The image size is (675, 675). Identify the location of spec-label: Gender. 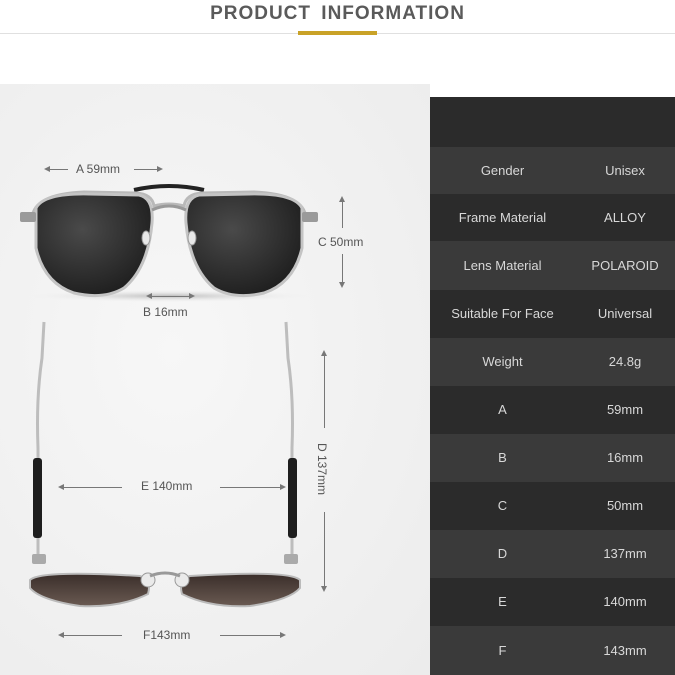
(502, 170).